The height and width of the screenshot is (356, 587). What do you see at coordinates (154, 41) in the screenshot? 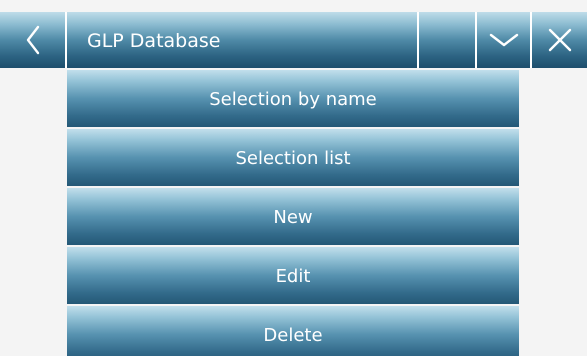
I see `page-title: GLP Database` at bounding box center [154, 41].